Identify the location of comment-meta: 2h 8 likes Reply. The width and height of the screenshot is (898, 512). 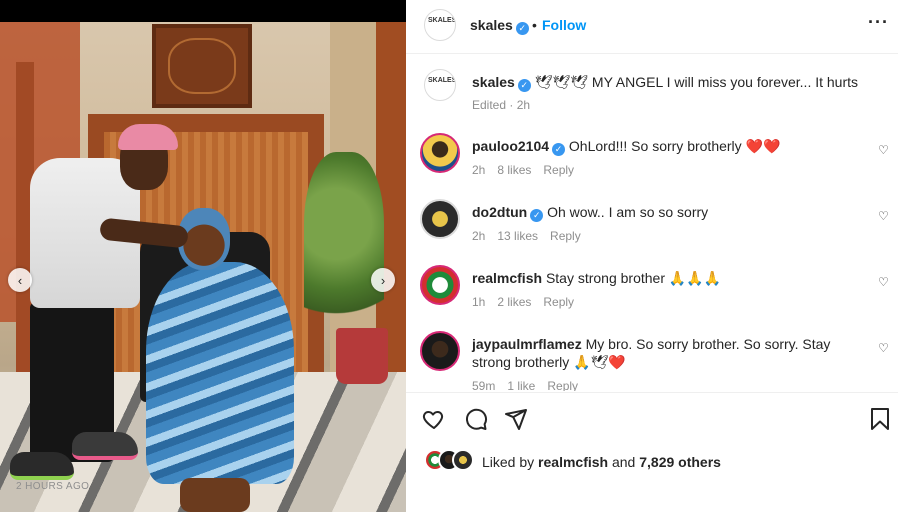
(529, 170).